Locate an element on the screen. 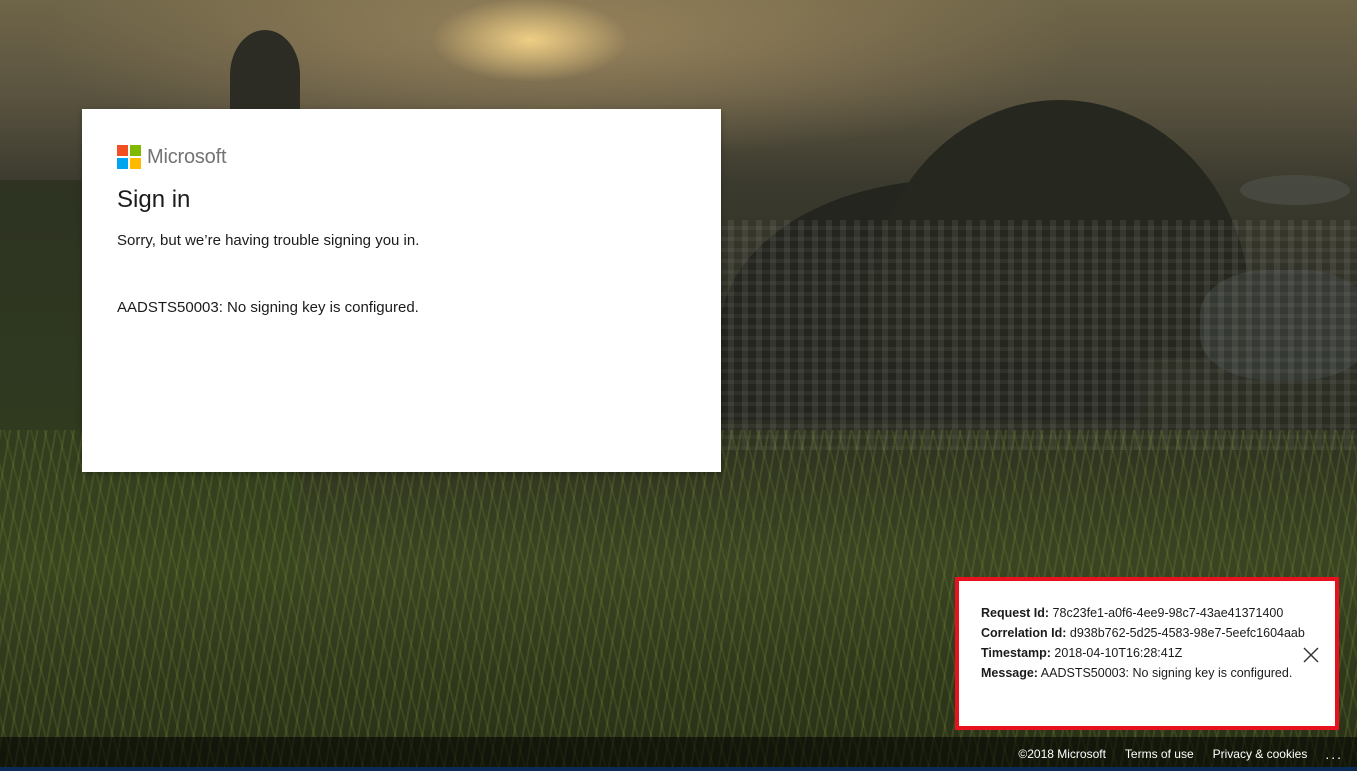 The width and height of the screenshot is (1357, 771). timestamp-row: Timestamp: 2018-04-10T16:28:41Z is located at coordinates (1143, 653).